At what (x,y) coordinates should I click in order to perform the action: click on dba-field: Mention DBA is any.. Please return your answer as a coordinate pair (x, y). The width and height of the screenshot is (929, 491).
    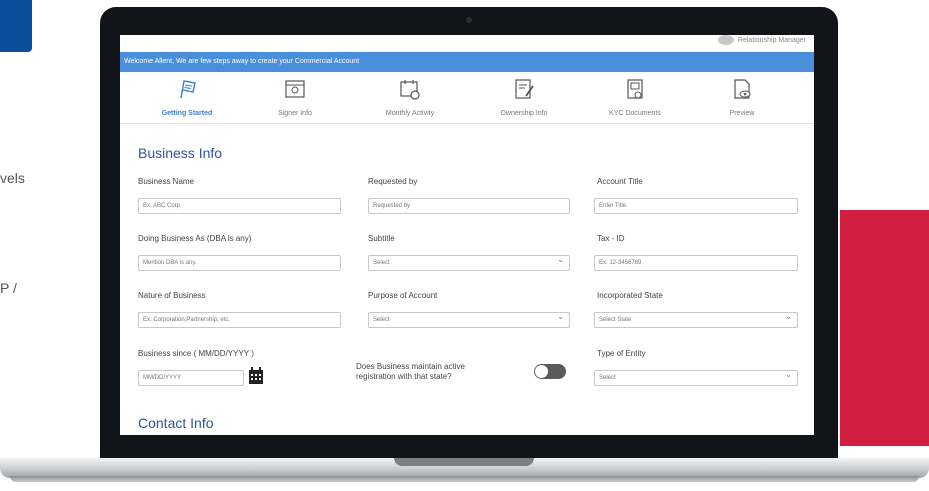
    Looking at the image, I should click on (239, 263).